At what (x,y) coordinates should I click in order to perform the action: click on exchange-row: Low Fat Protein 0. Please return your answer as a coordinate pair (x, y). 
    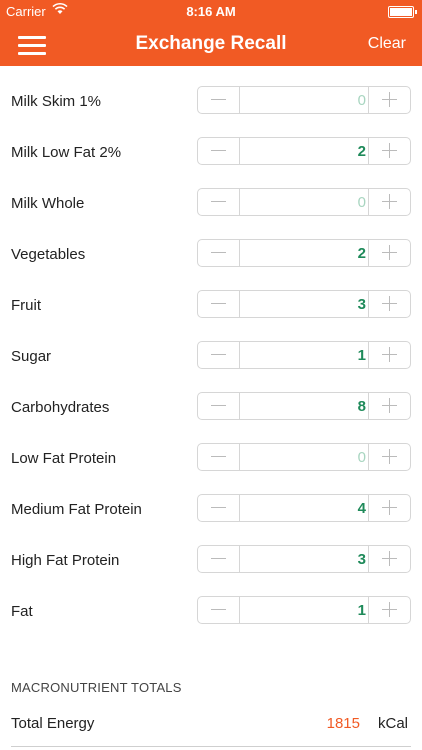
    Looking at the image, I should click on (211, 458).